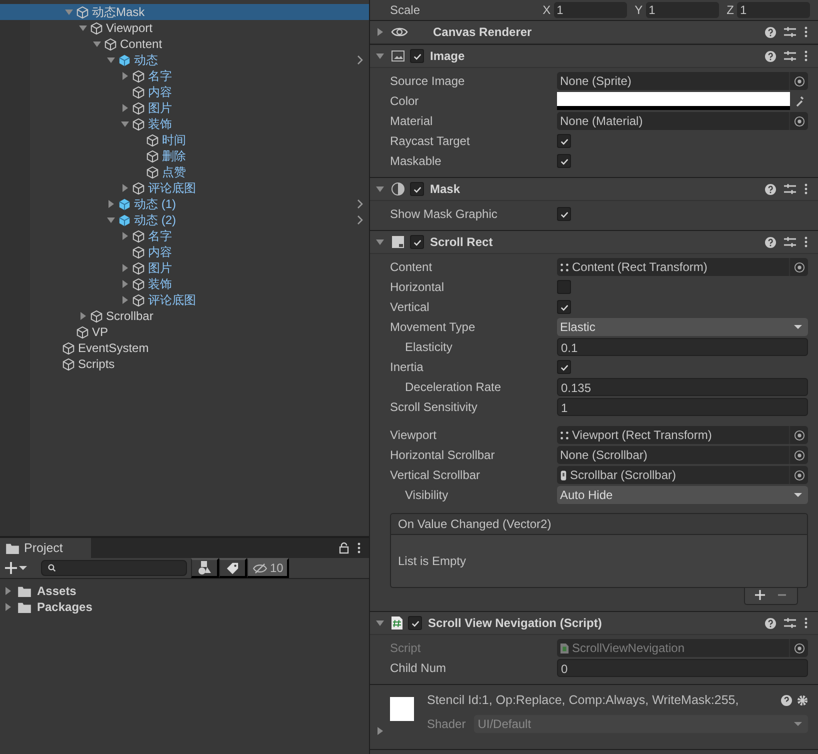 Image resolution: width=818 pixels, height=754 pixels. What do you see at coordinates (682, 668) in the screenshot?
I see `number-field: 0` at bounding box center [682, 668].